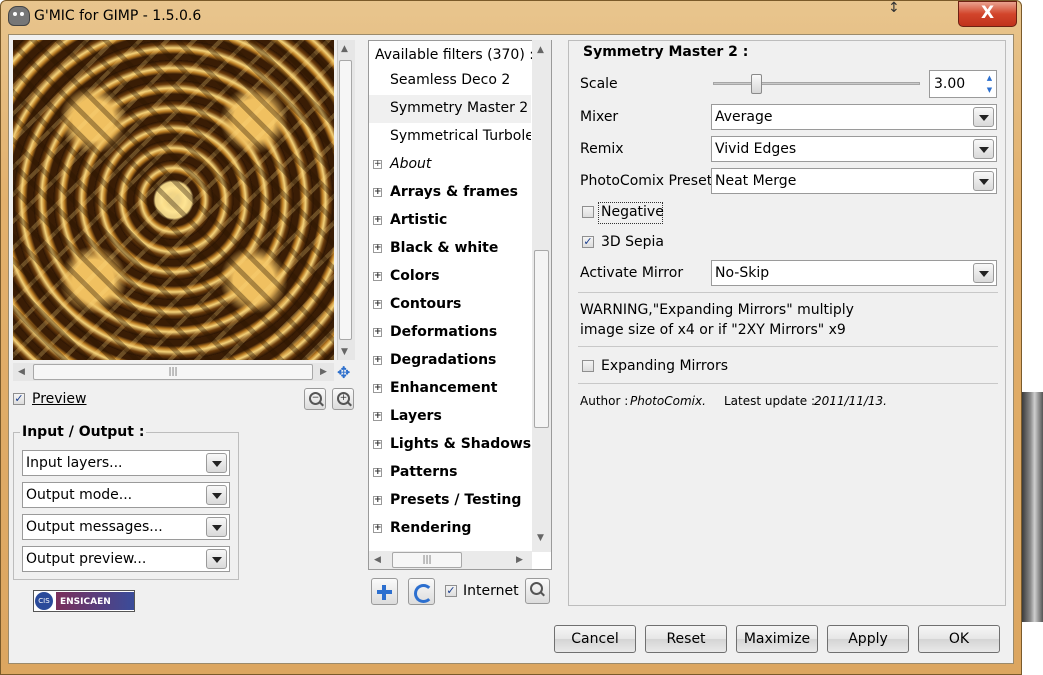  What do you see at coordinates (987, 14) in the screenshot?
I see `close-button: X` at bounding box center [987, 14].